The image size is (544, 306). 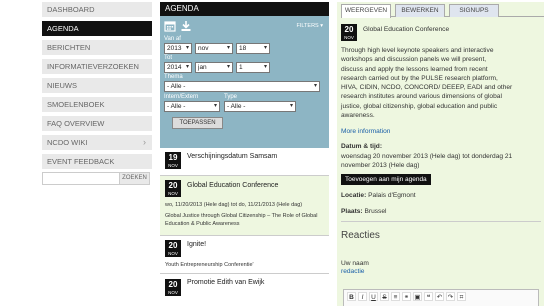 What do you see at coordinates (406, 29) in the screenshot?
I see `detail-title: Global Education Conference` at bounding box center [406, 29].